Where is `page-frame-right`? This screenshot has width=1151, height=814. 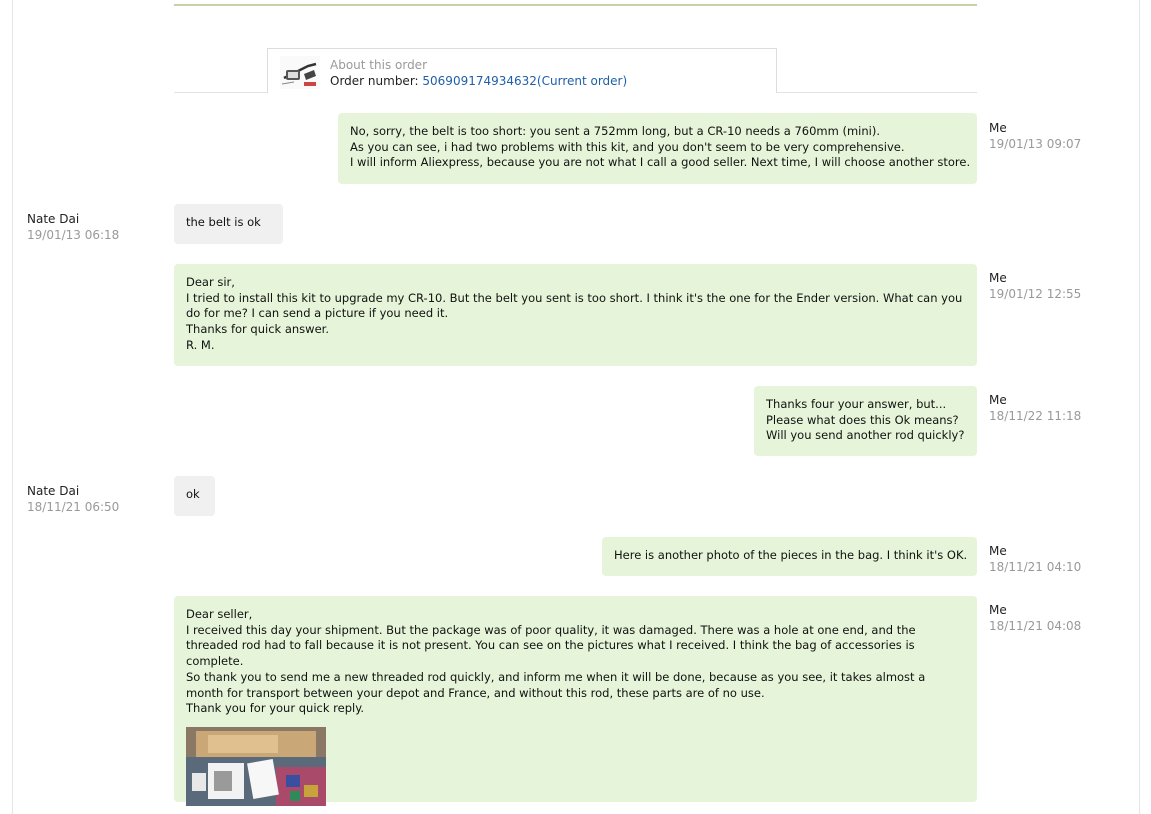
page-frame-right is located at coordinates (1139, 407).